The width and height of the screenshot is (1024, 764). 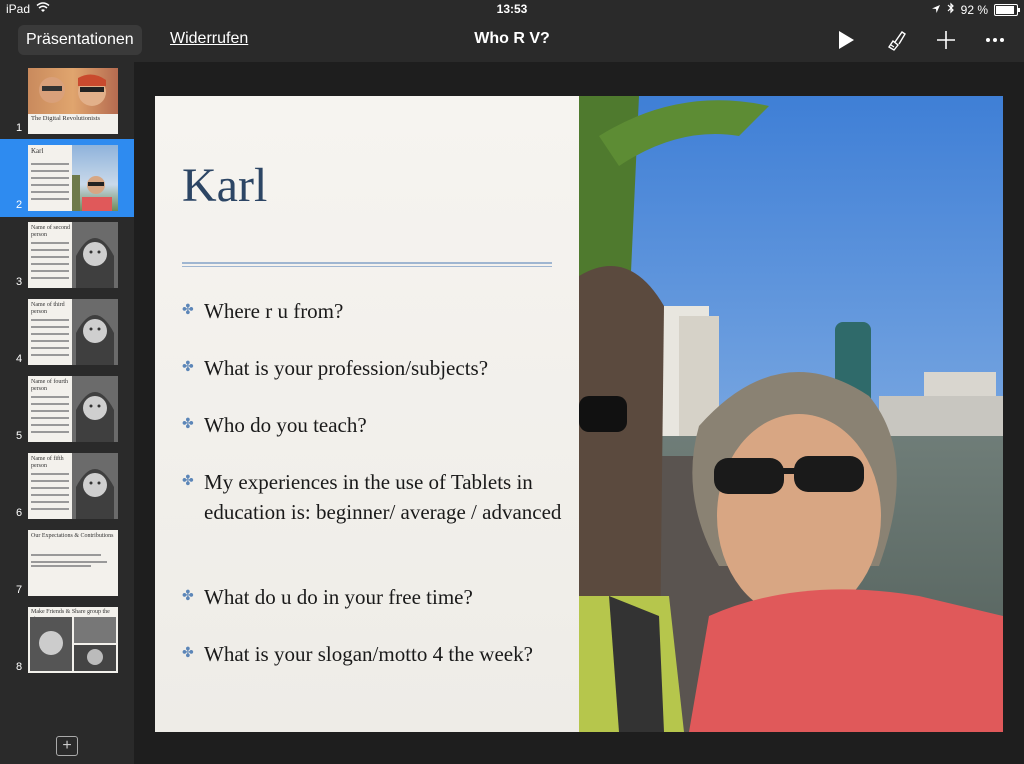 I want to click on slide-thumbnail-4: Name of third person, so click(x=73, y=332).